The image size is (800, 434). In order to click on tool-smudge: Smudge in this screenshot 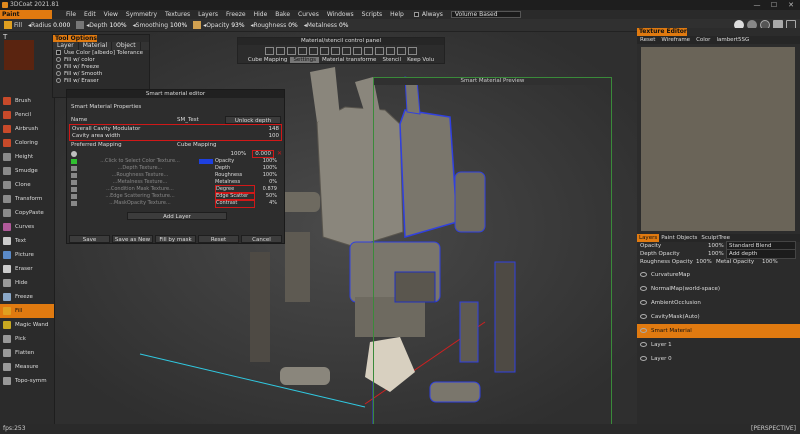, I will do `click(27, 171)`.